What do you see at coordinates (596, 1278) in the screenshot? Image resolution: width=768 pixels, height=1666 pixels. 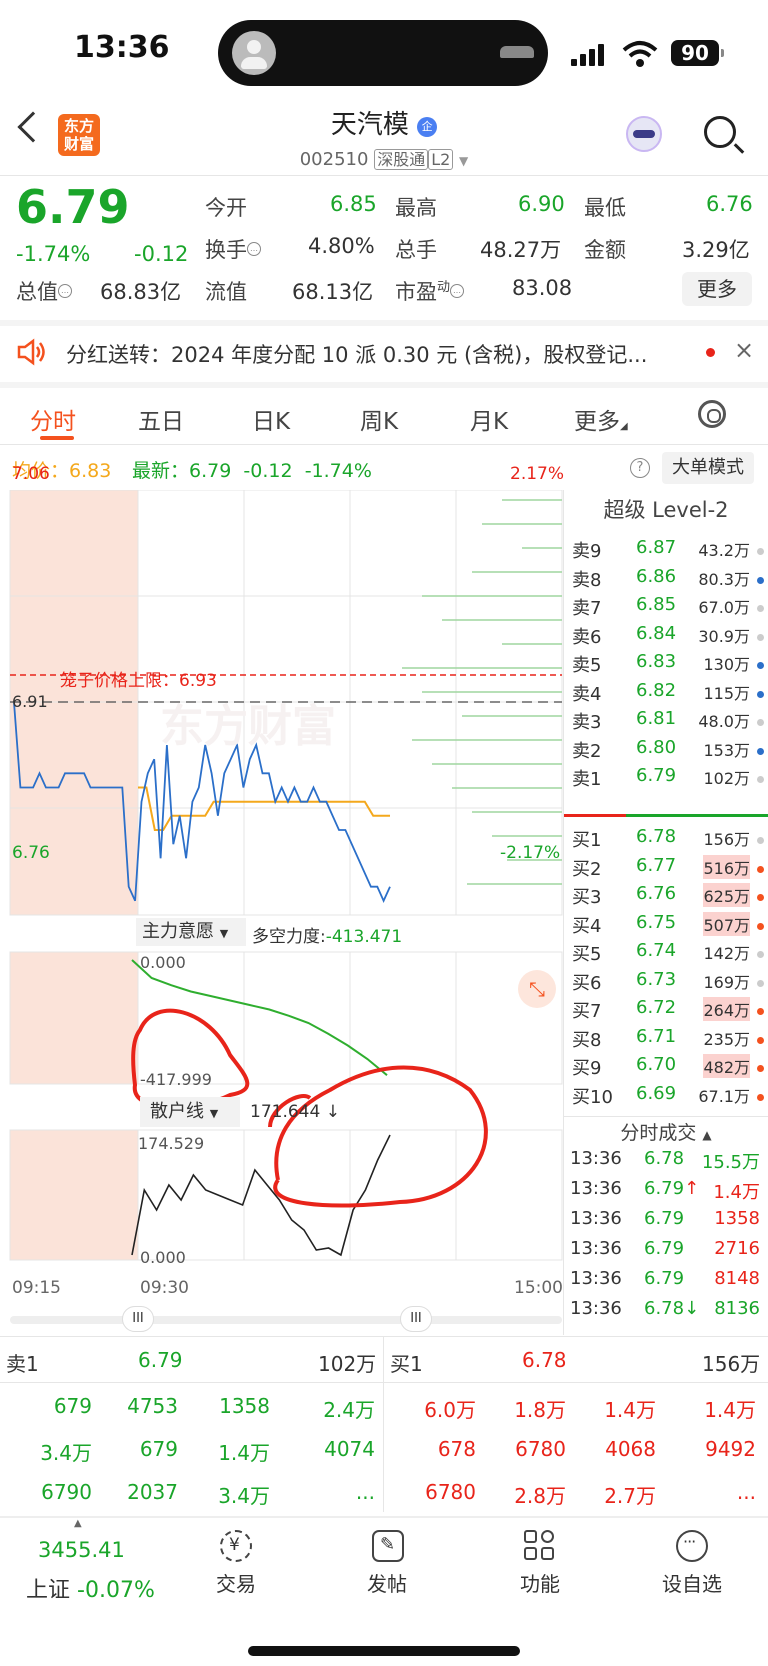 I see `tick-time: 13:36` at bounding box center [596, 1278].